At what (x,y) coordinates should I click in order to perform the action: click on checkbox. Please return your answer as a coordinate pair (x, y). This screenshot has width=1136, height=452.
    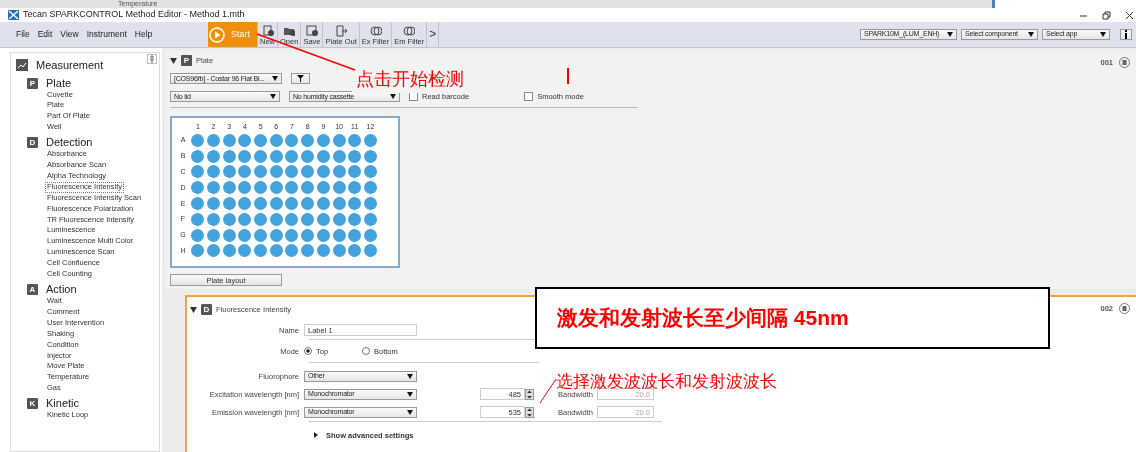
    Looking at the image, I should click on (529, 97).